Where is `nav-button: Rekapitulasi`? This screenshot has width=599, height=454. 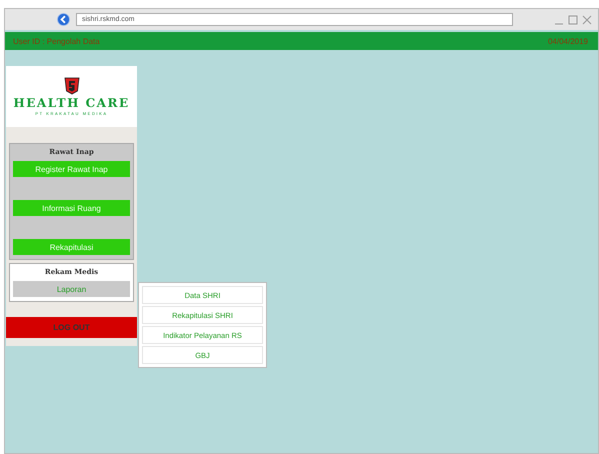
nav-button: Rekapitulasi is located at coordinates (71, 247).